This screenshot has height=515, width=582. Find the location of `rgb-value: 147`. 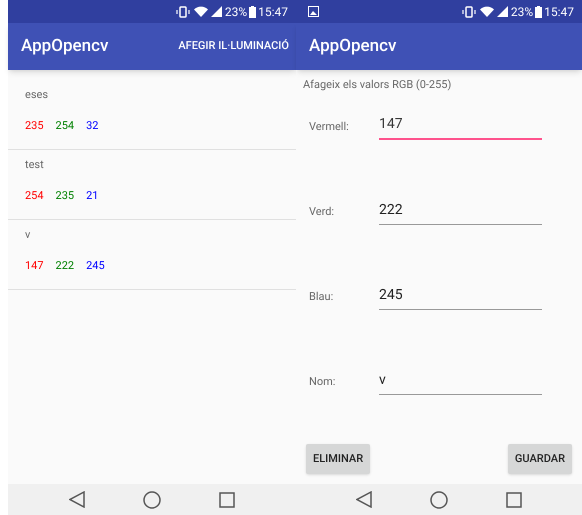

rgb-value: 147 is located at coordinates (34, 266).